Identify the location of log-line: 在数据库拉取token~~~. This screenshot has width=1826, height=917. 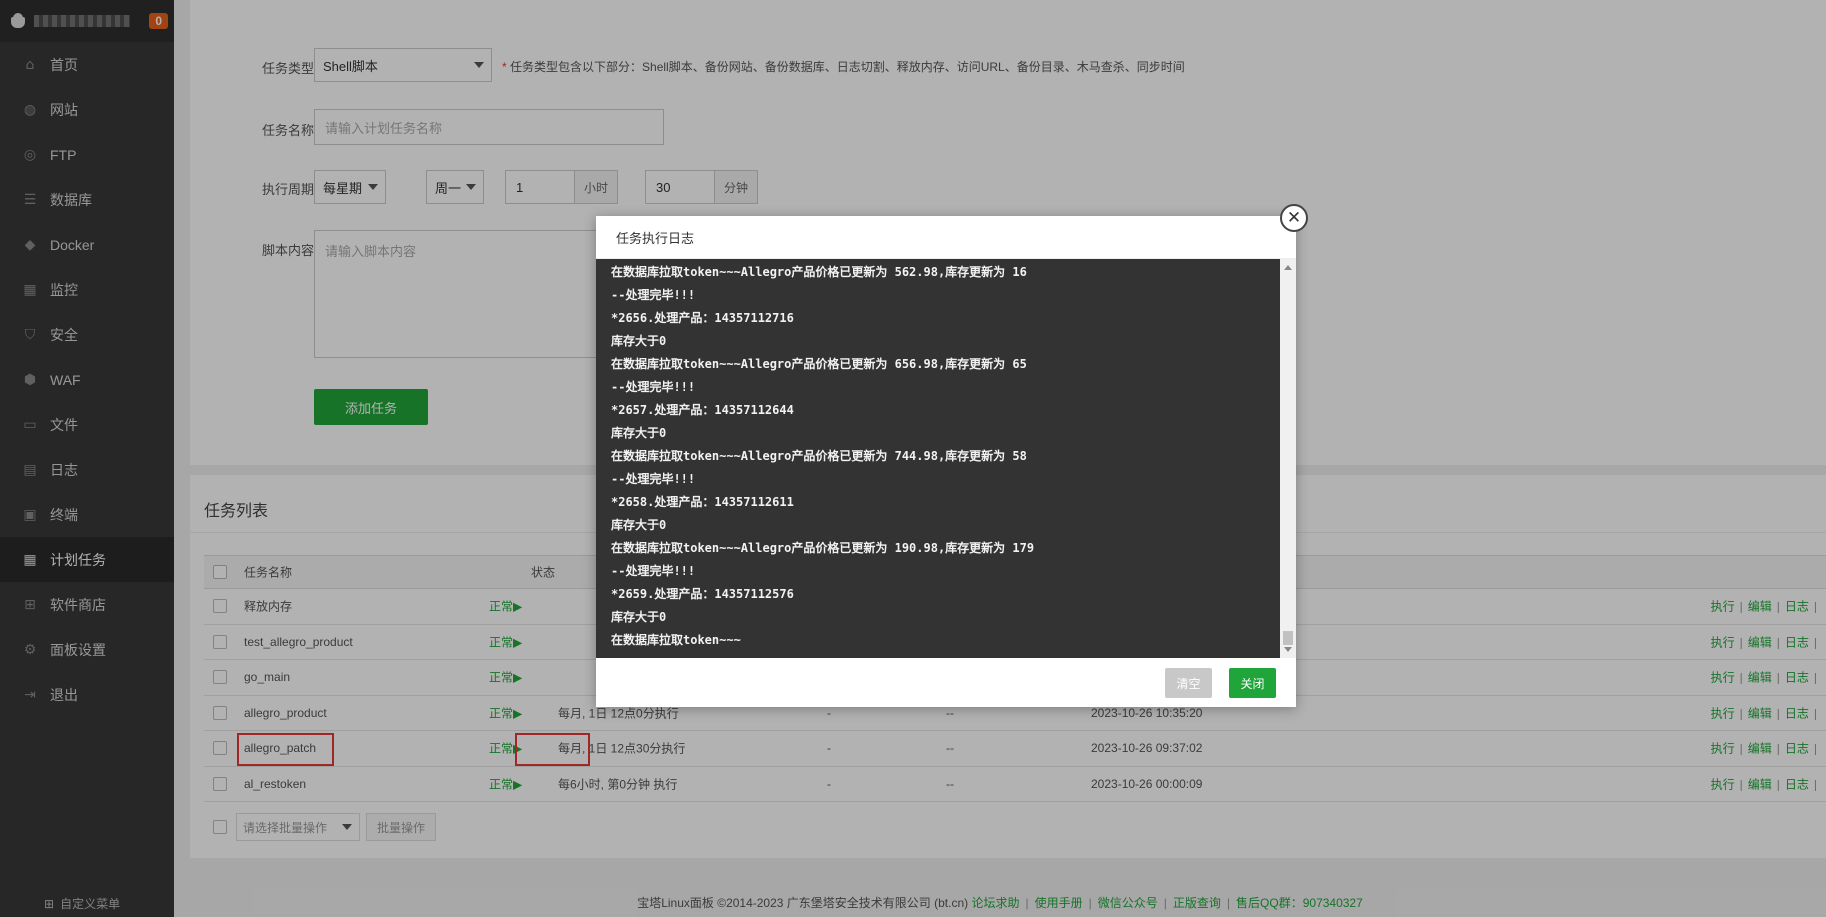
(676, 640).